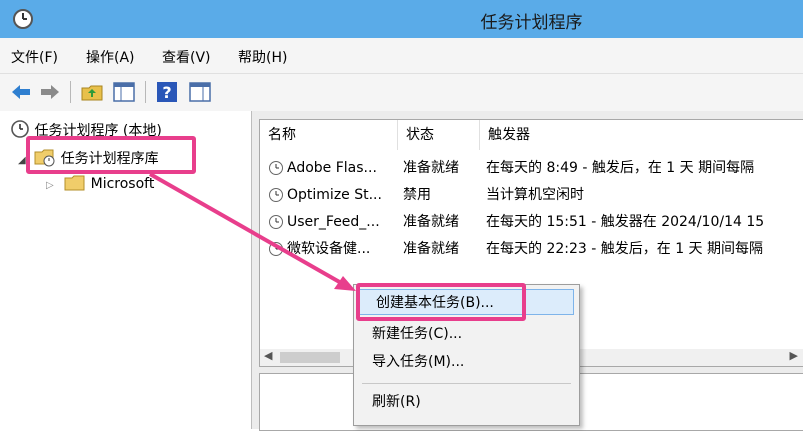 The width and height of the screenshot is (803, 431). What do you see at coordinates (186, 57) in the screenshot?
I see `menu-view: 查看(V)` at bounding box center [186, 57].